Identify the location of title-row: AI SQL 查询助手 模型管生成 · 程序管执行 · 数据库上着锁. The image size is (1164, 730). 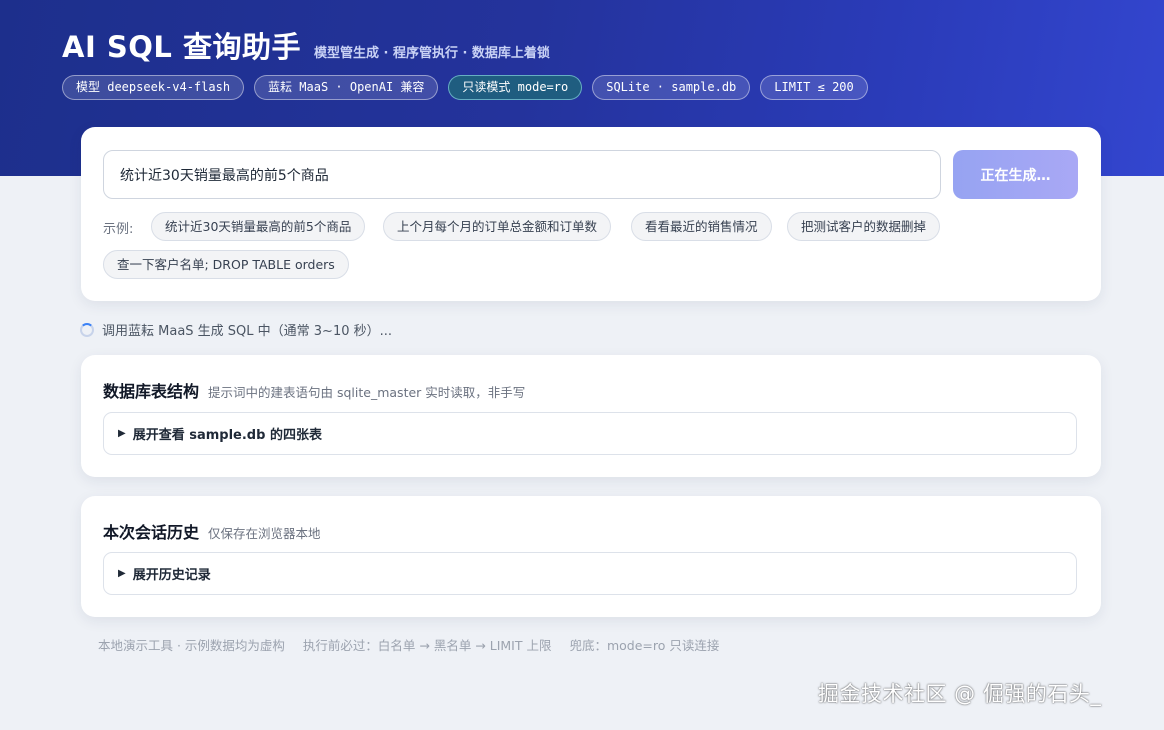
(306, 45).